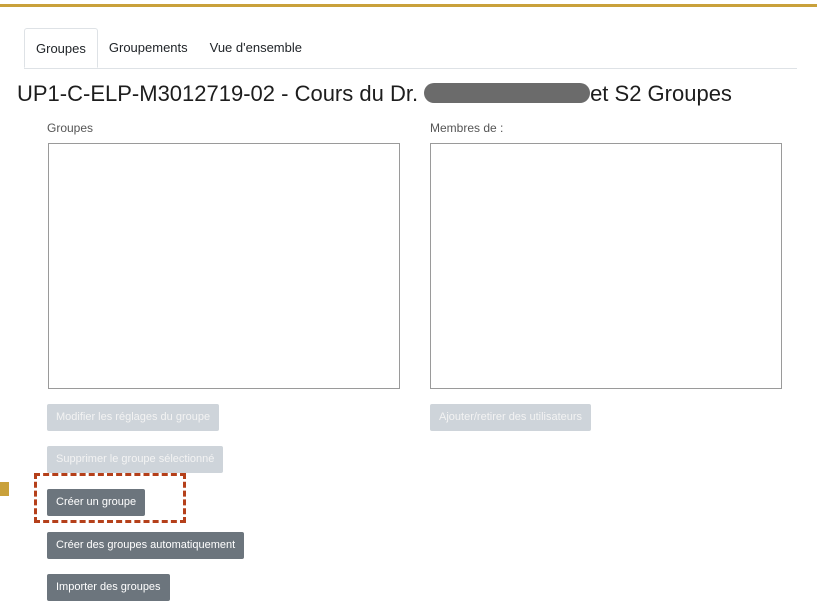 The image size is (817, 601). Describe the element at coordinates (467, 128) in the screenshot. I see `members-label: Membres de :` at that location.